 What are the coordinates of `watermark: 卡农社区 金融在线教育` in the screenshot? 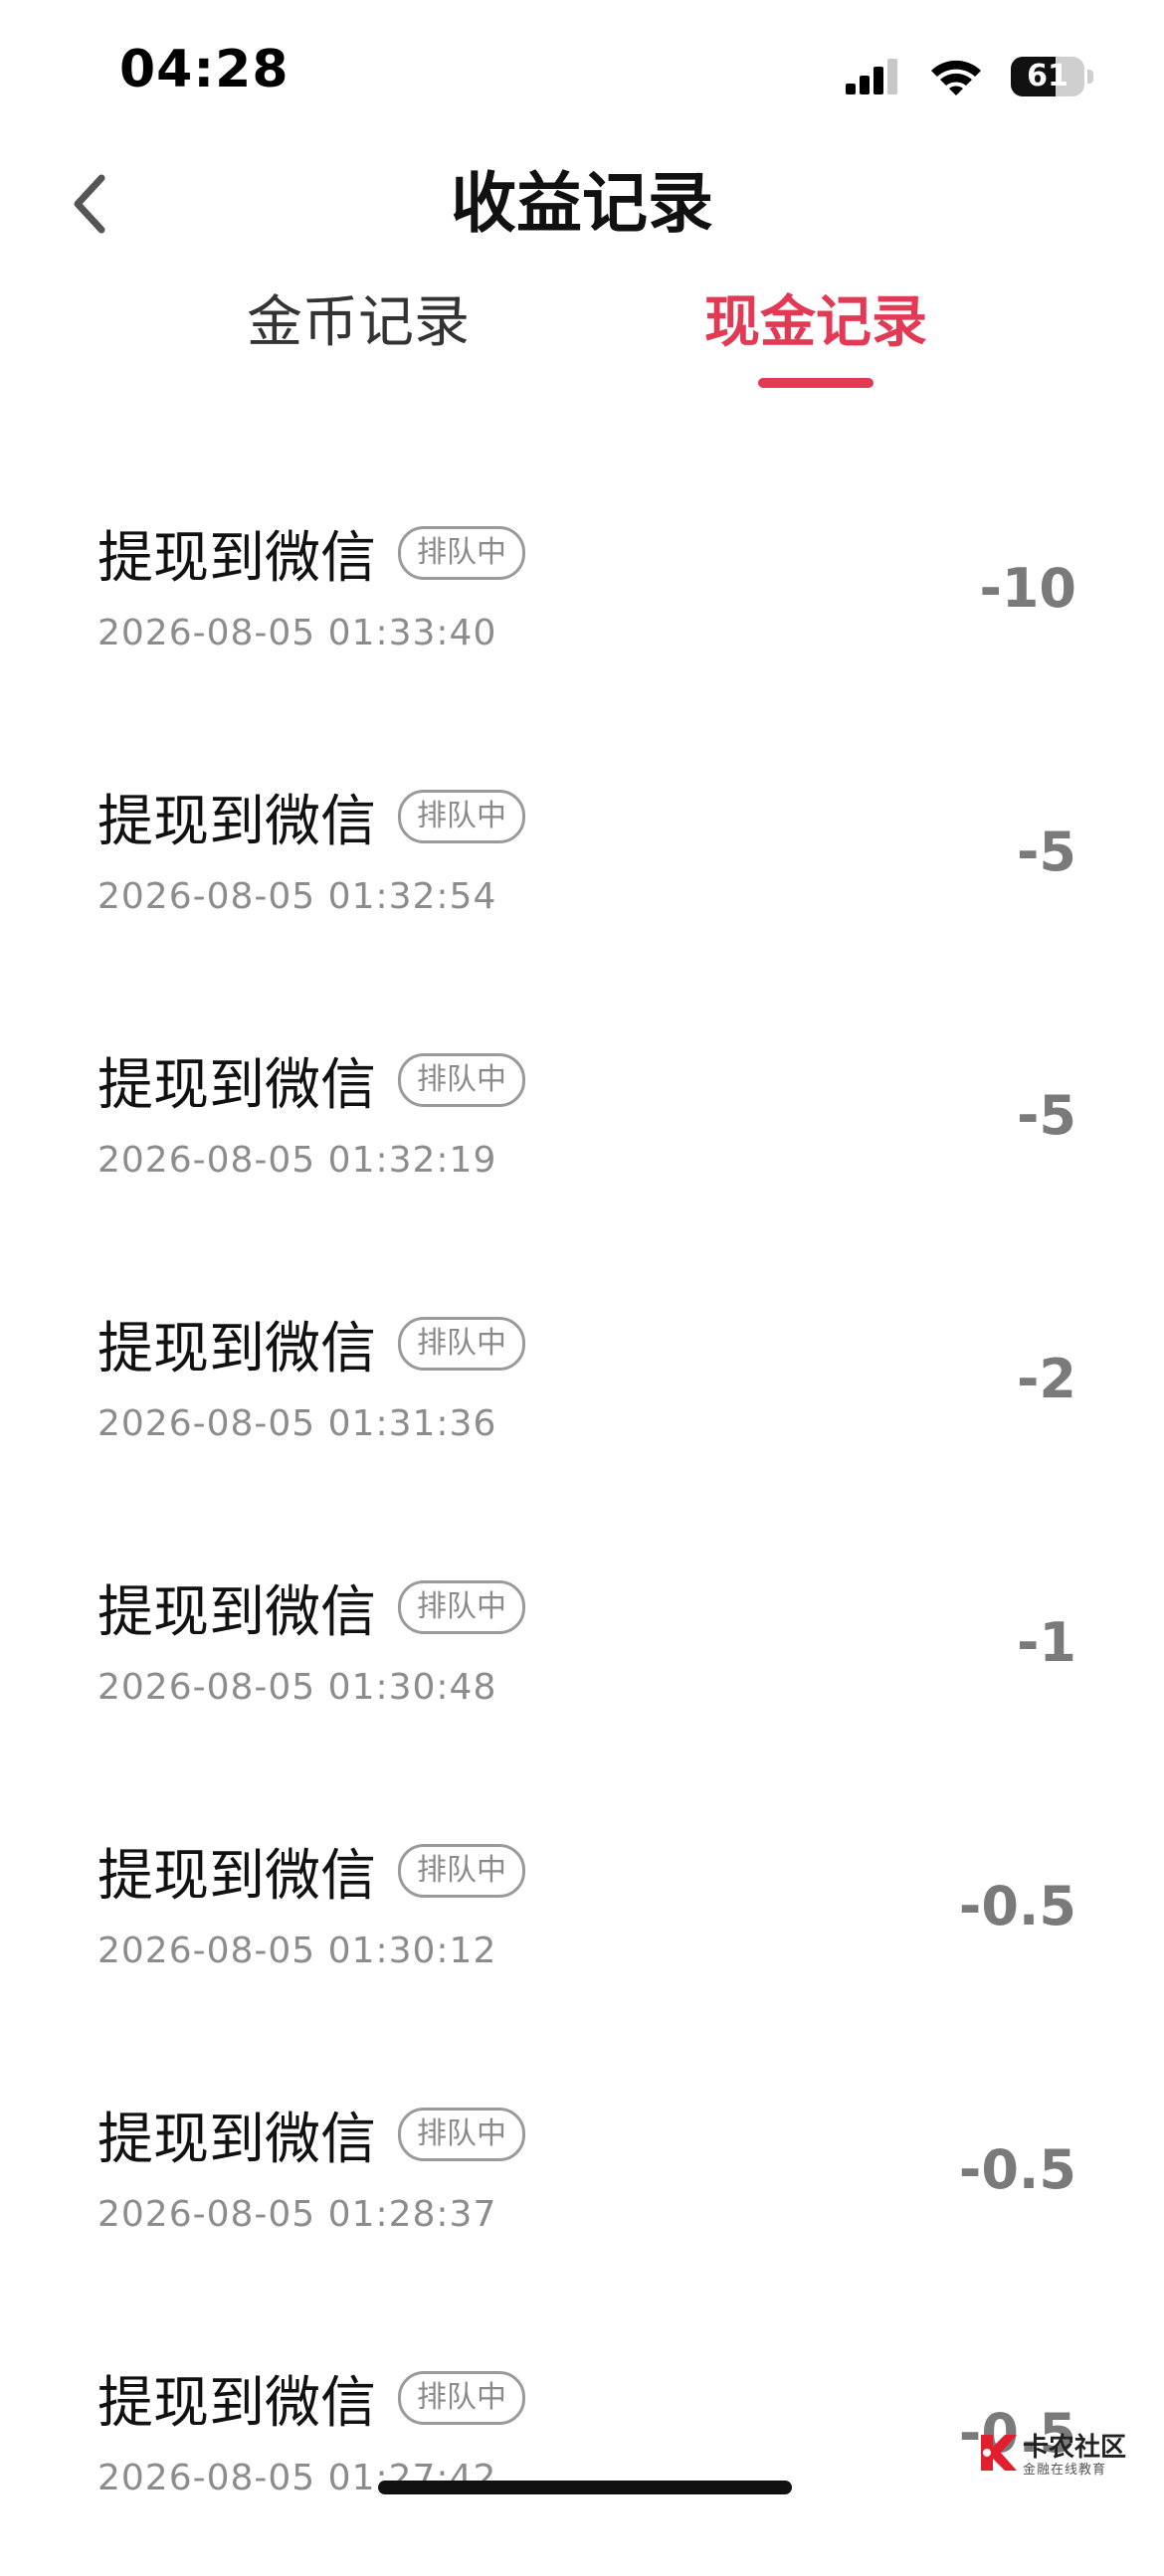 It's located at (1050, 2454).